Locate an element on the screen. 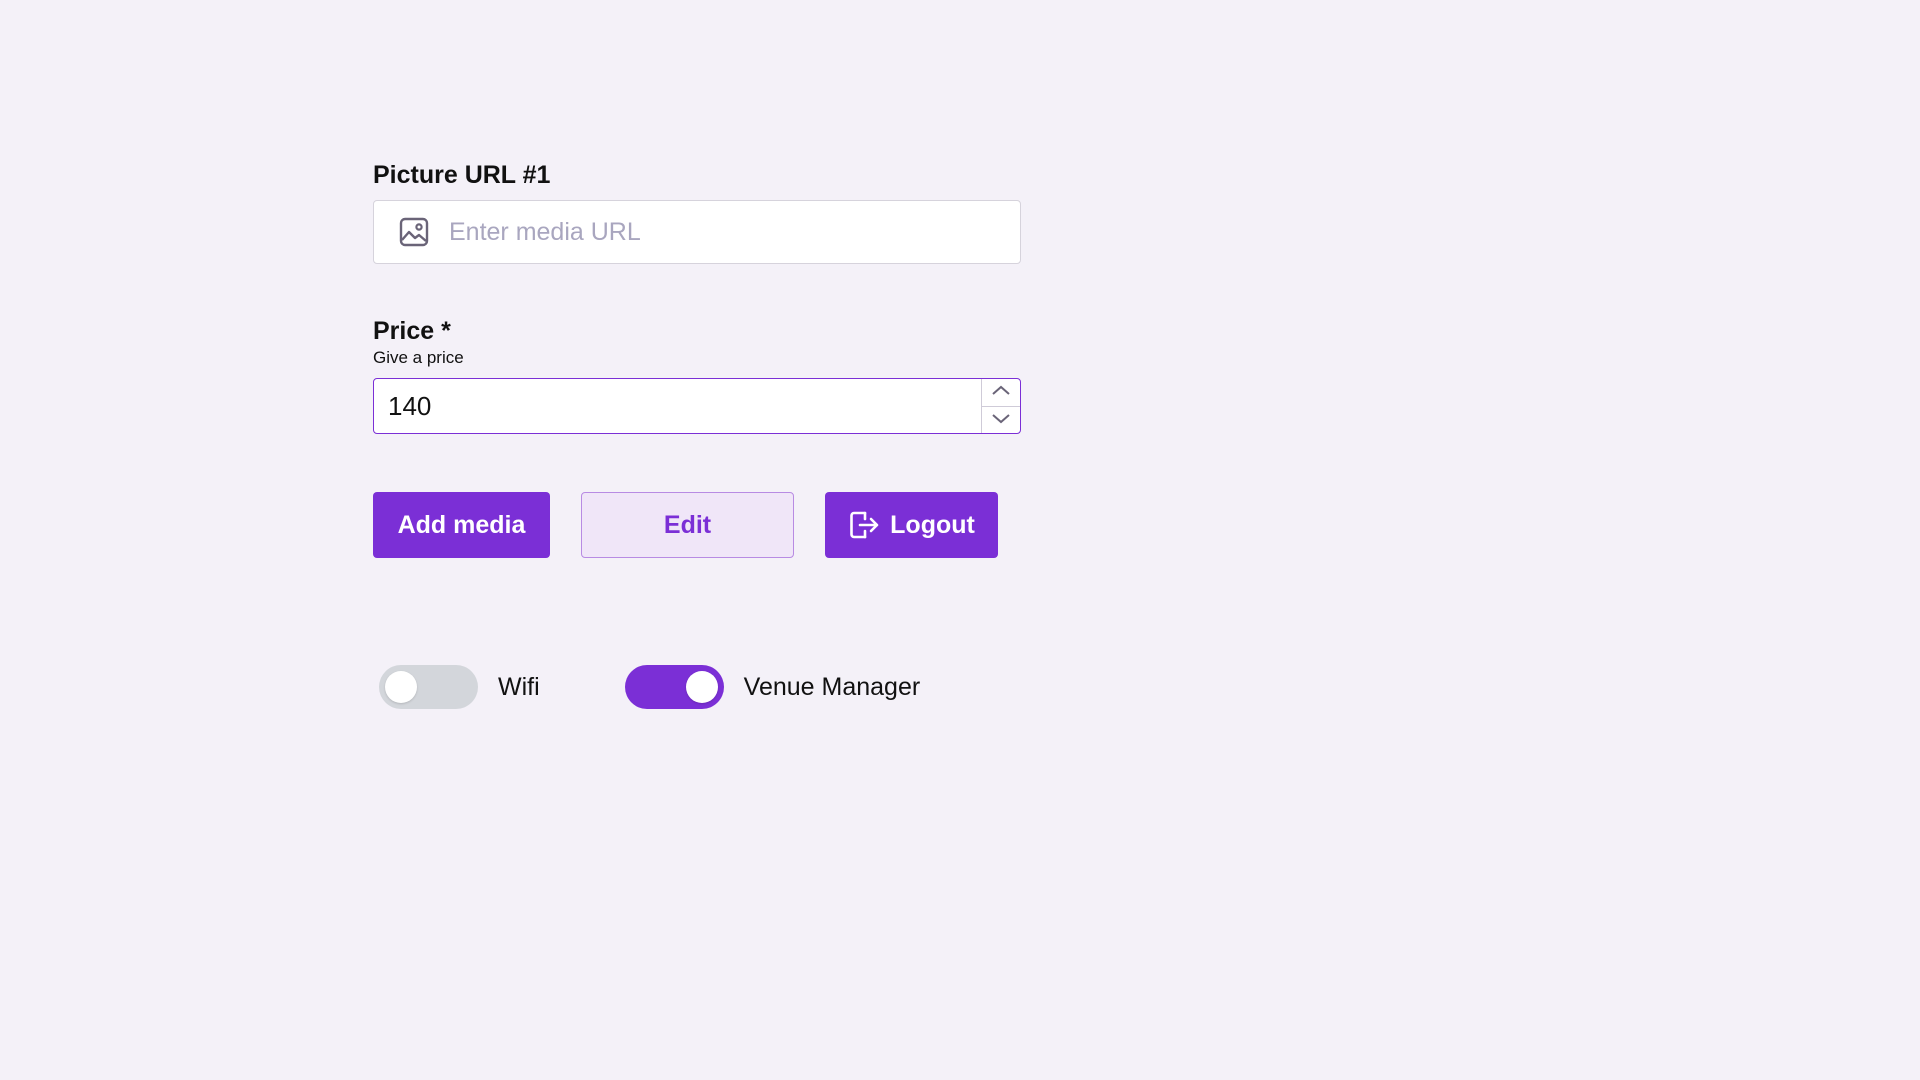  increment-button is located at coordinates (1001, 392).